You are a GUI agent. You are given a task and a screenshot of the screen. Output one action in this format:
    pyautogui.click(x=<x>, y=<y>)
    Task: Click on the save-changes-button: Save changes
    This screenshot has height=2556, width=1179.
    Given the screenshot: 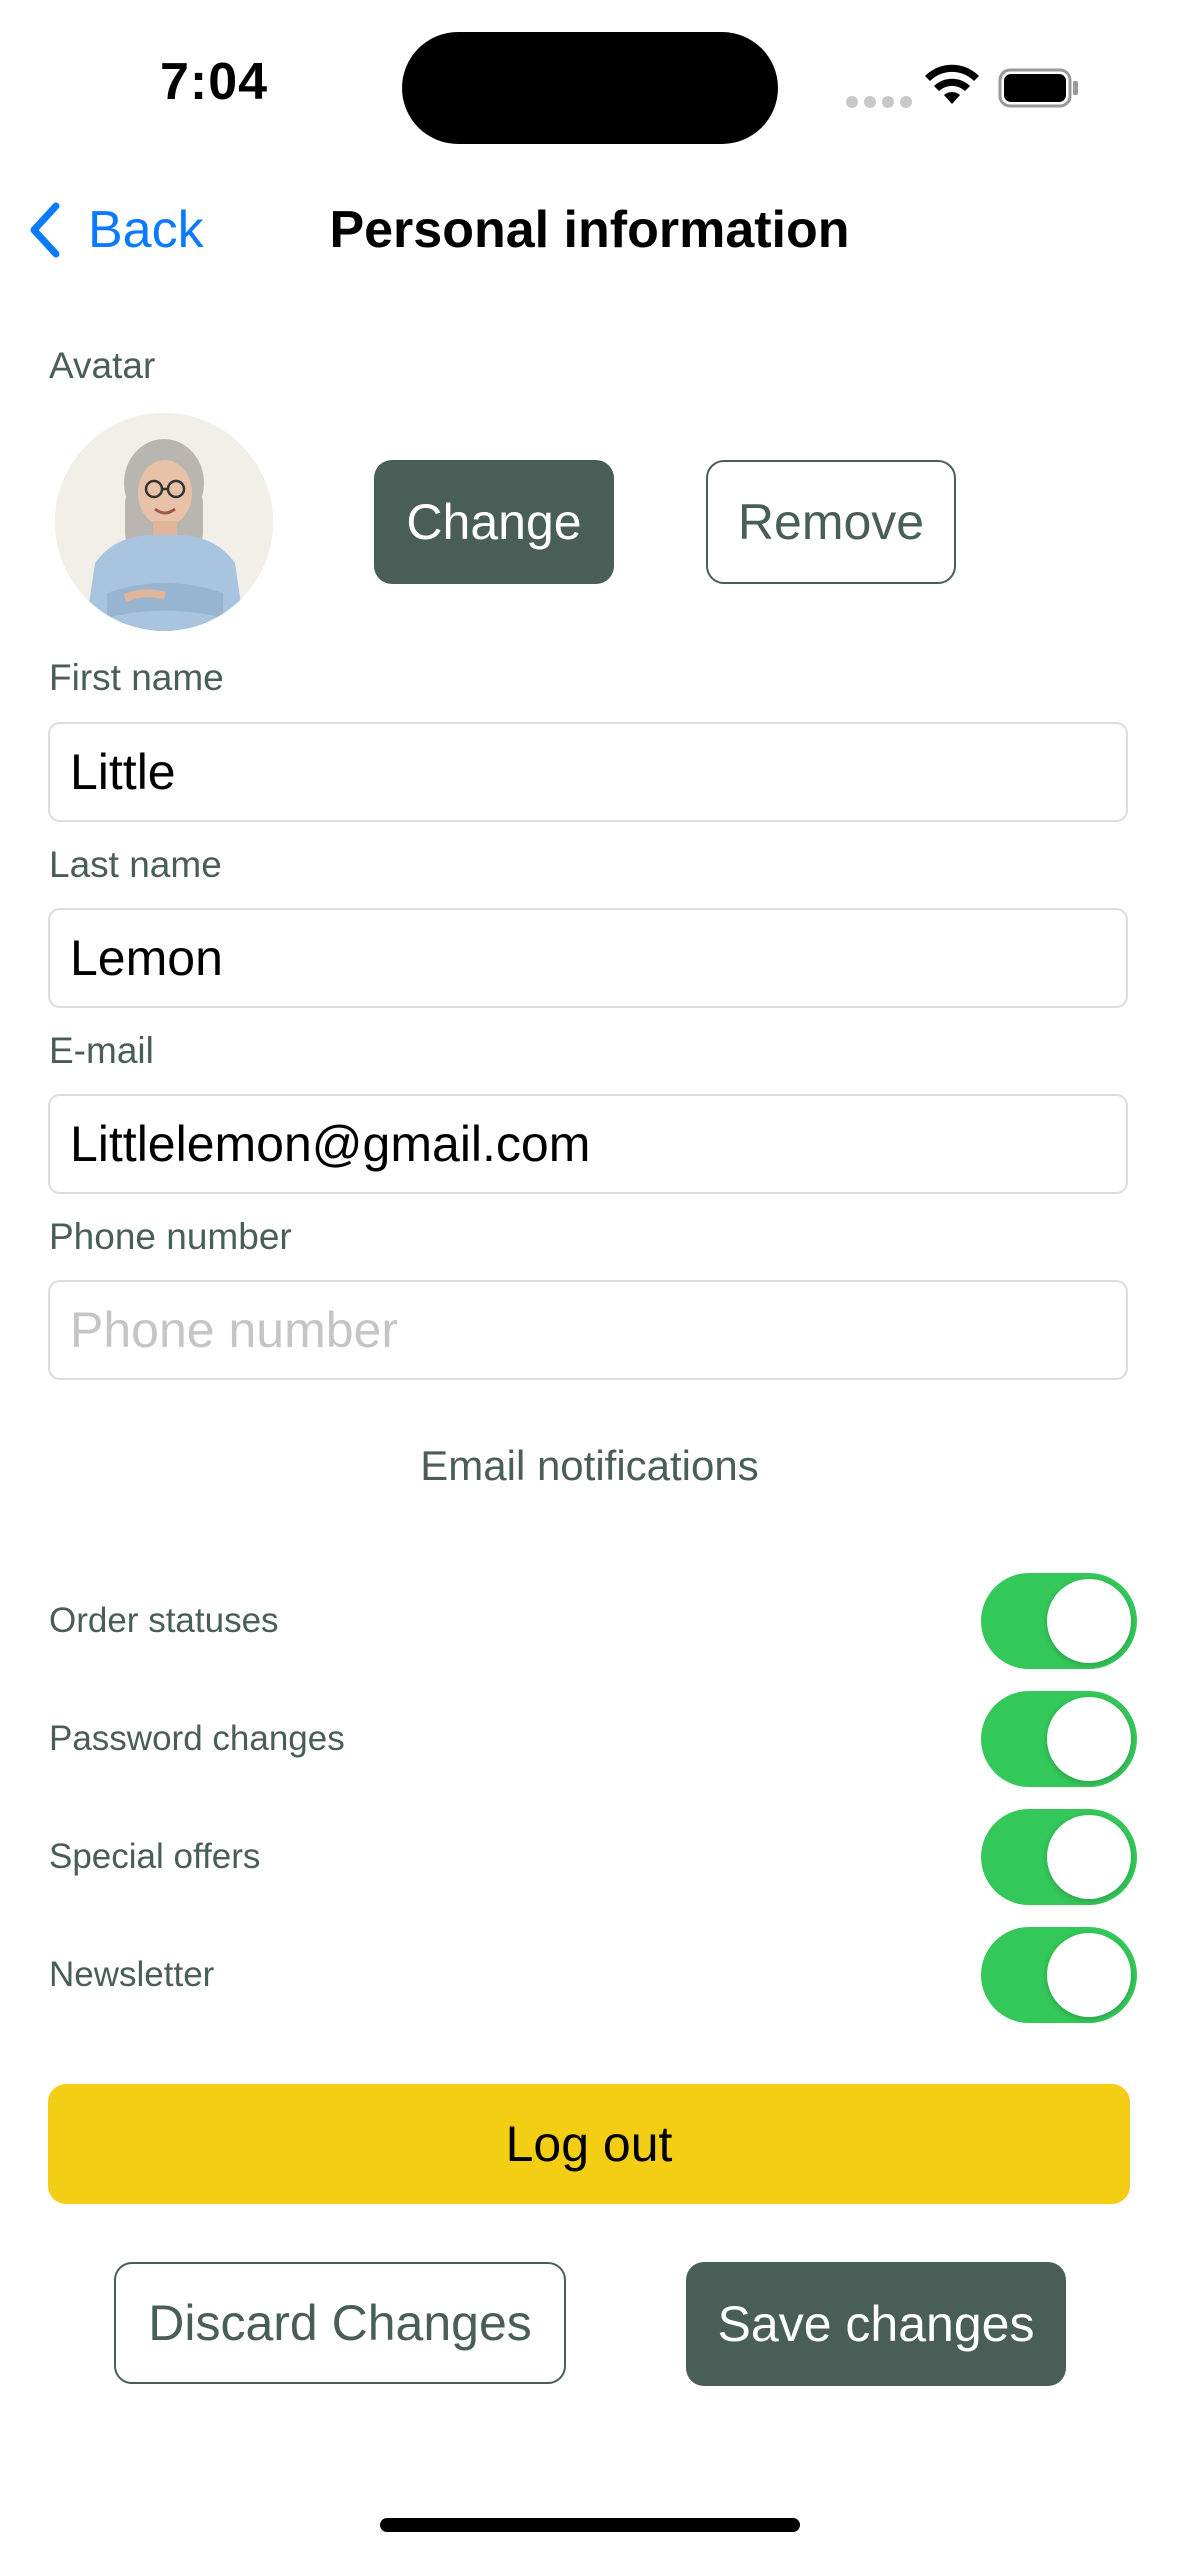 What is the action you would take?
    pyautogui.click(x=876, y=2324)
    